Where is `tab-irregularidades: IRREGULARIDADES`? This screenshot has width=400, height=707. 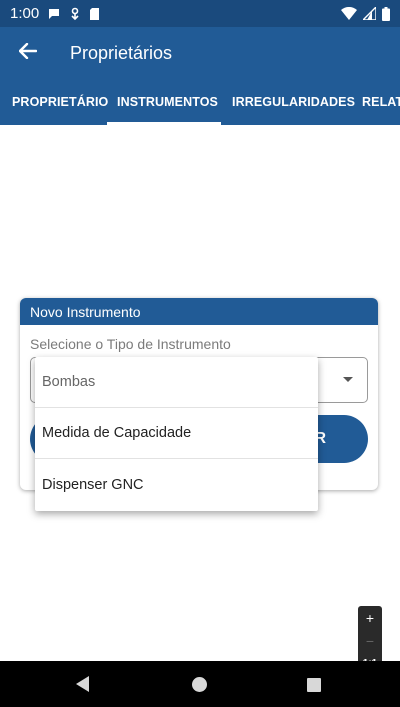 tab-irregularidades: IRREGULARIDADES is located at coordinates (293, 102).